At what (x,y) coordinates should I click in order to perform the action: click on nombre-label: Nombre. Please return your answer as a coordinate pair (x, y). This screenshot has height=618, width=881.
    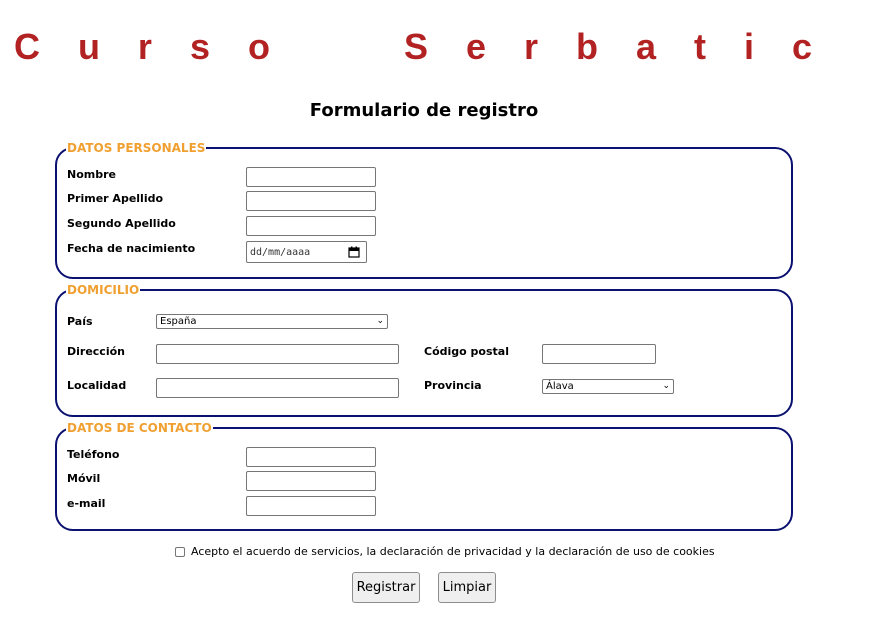
    Looking at the image, I should click on (91, 174).